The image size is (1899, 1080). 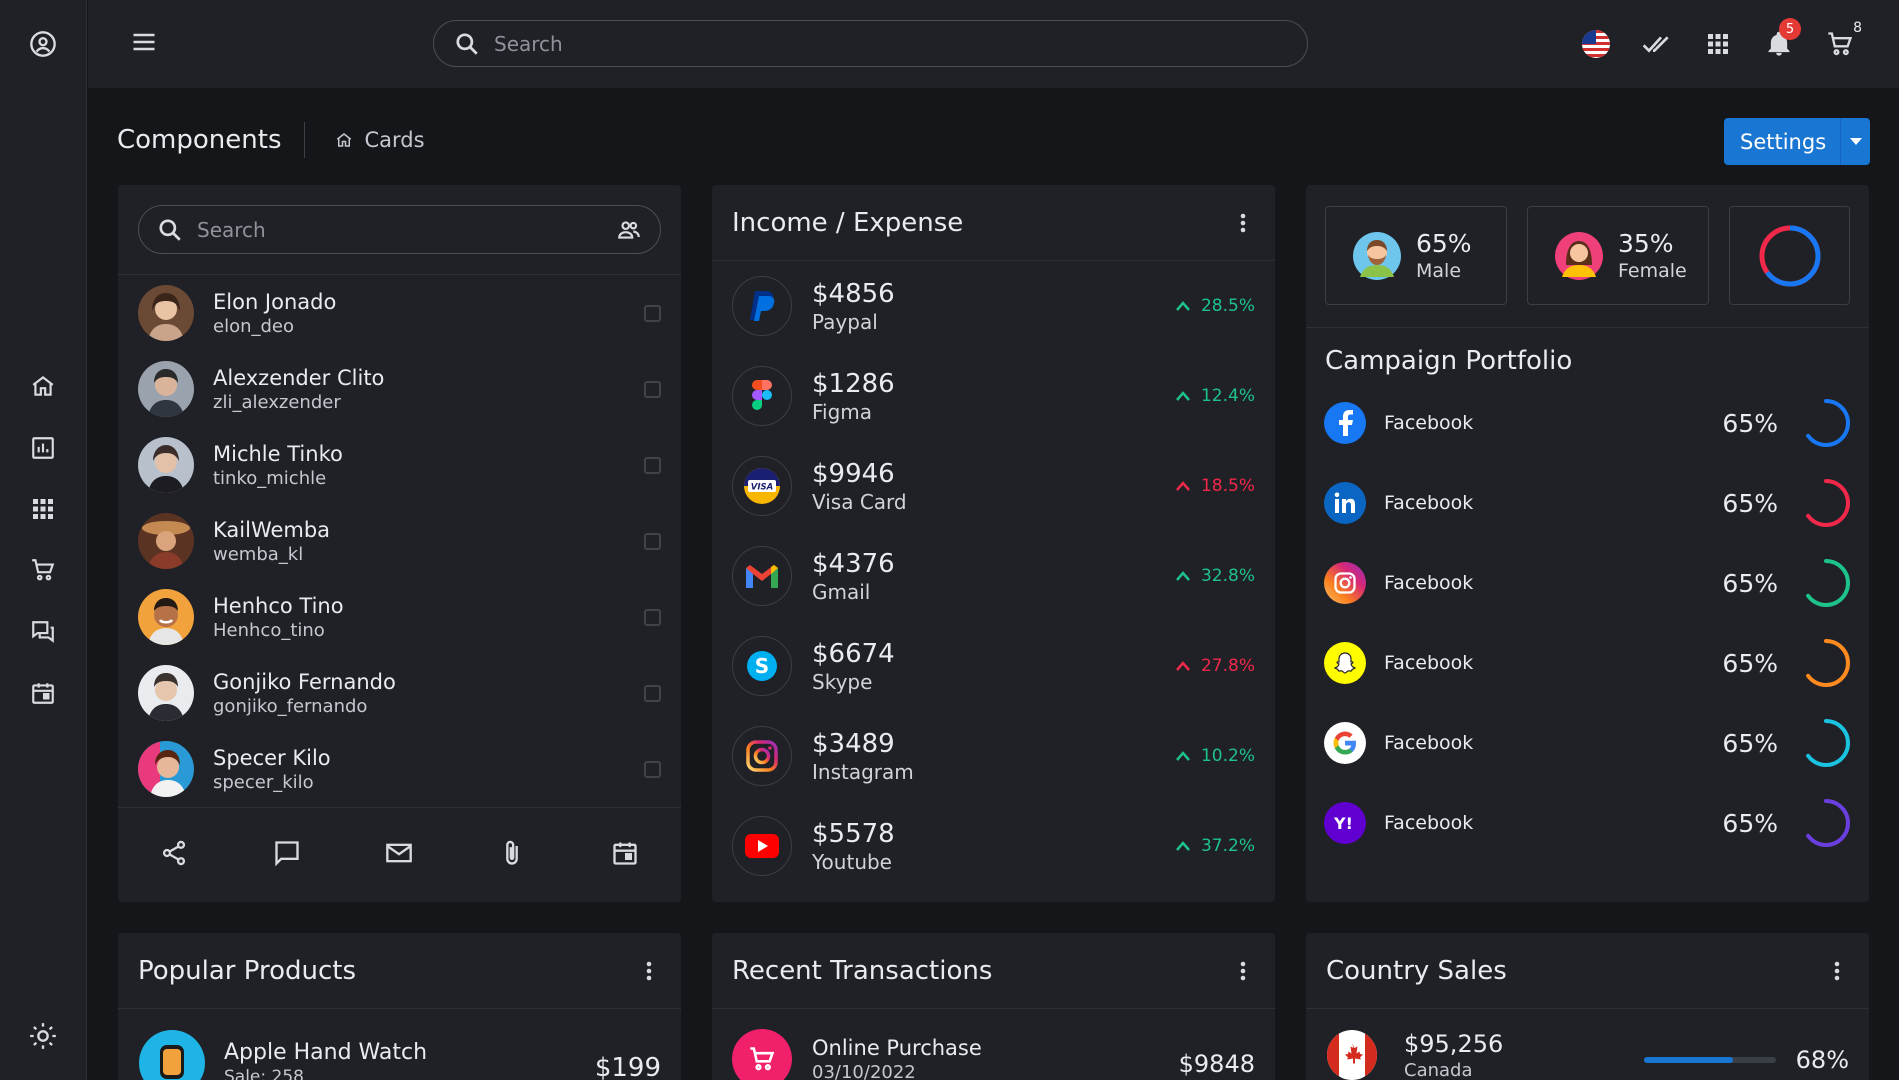 I want to click on done-all-icon, so click(x=1657, y=44).